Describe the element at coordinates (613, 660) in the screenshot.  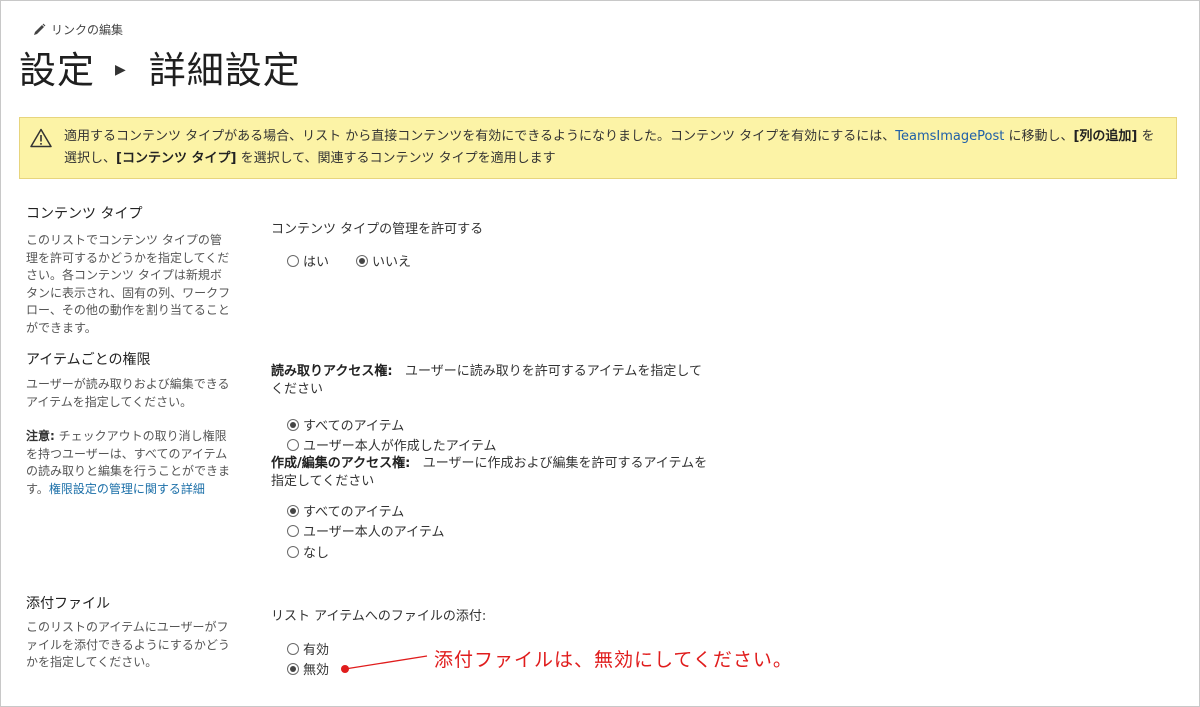
I see `annotation-text: 添付ファイルは、無効にしてください。` at that location.